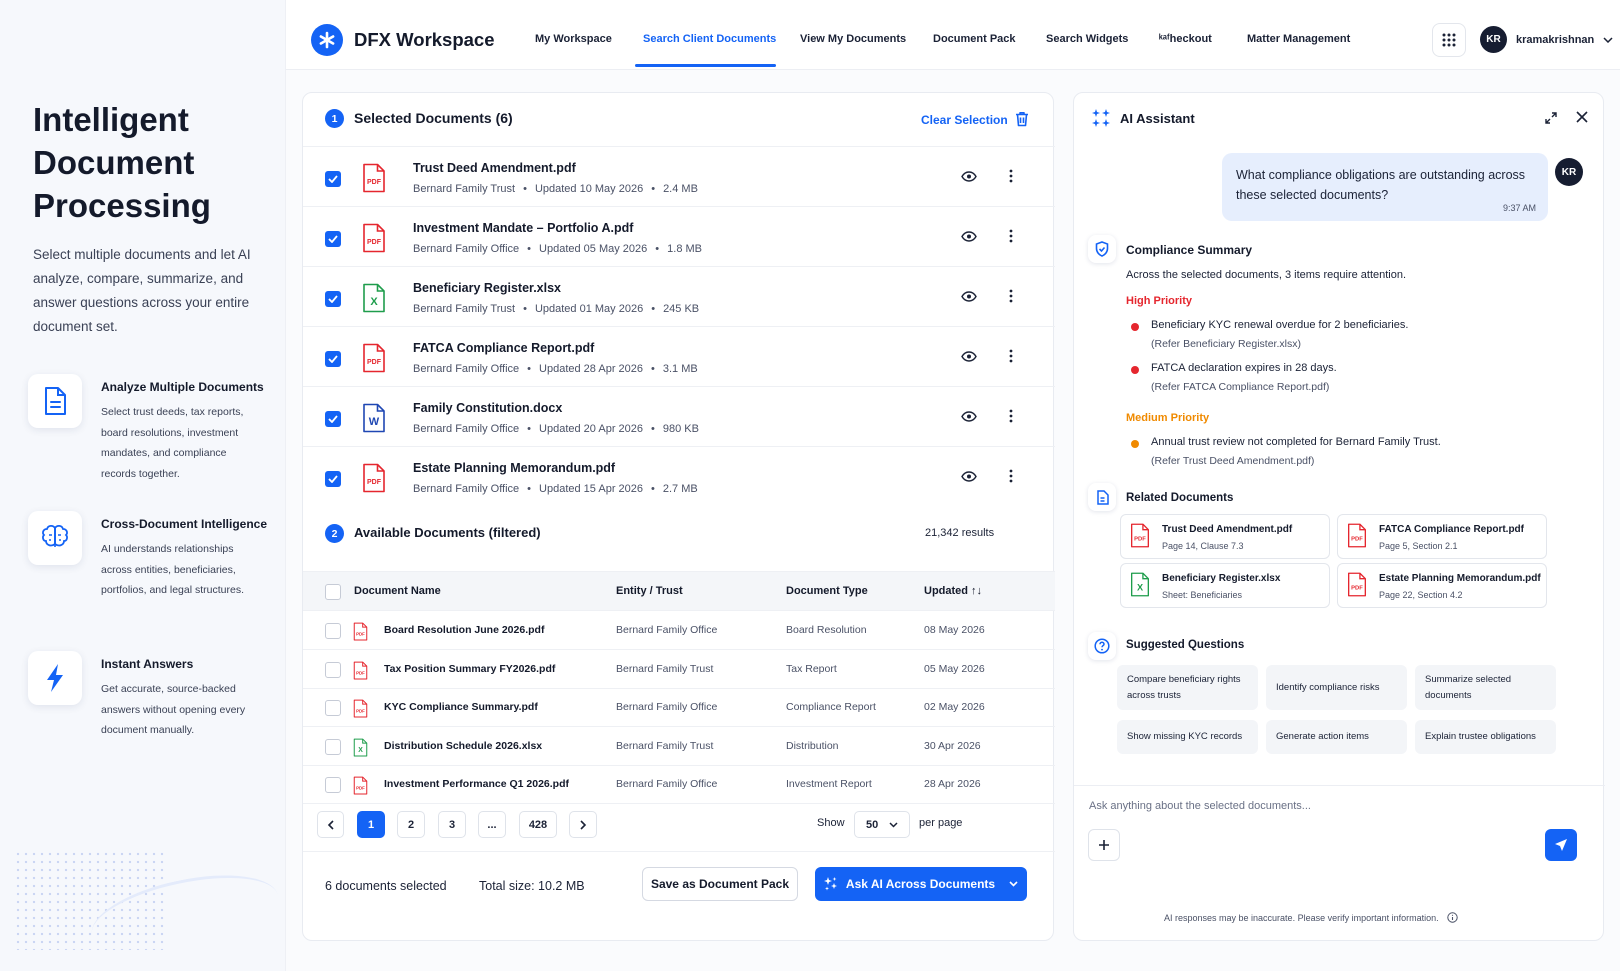 The height and width of the screenshot is (971, 1620). I want to click on related-document-location: Page 5, Section 2.1, so click(1418, 546).